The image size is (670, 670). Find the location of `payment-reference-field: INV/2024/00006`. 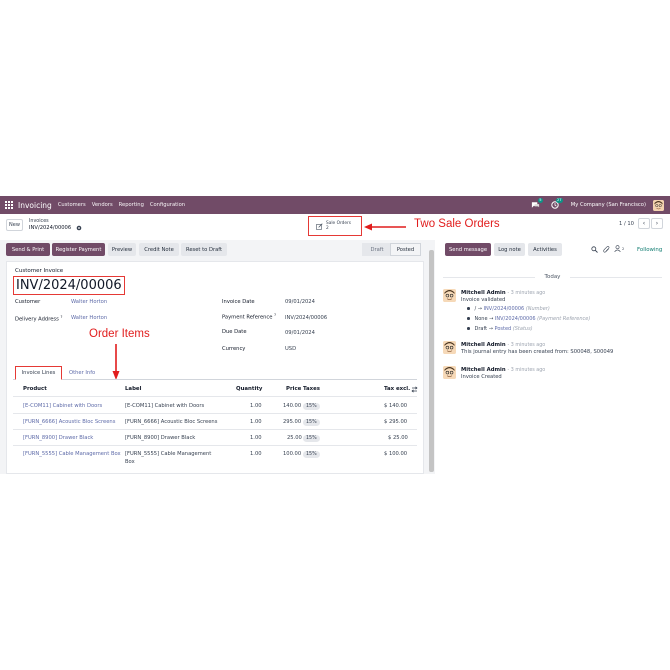

payment-reference-field: INV/2024/00006 is located at coordinates (306, 318).